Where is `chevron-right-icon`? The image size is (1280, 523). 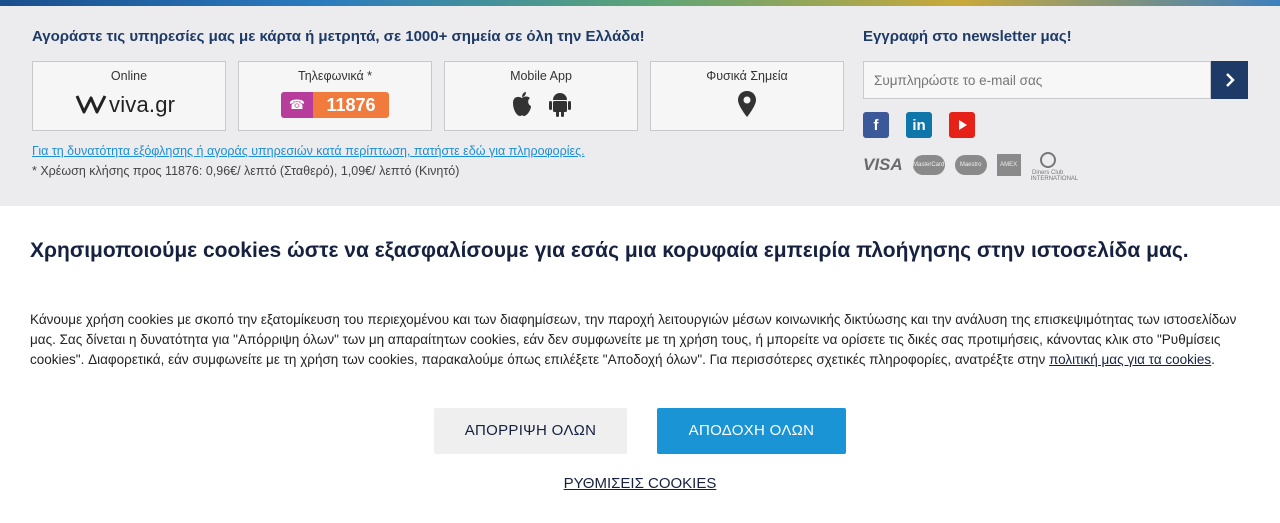
chevron-right-icon is located at coordinates (1230, 80).